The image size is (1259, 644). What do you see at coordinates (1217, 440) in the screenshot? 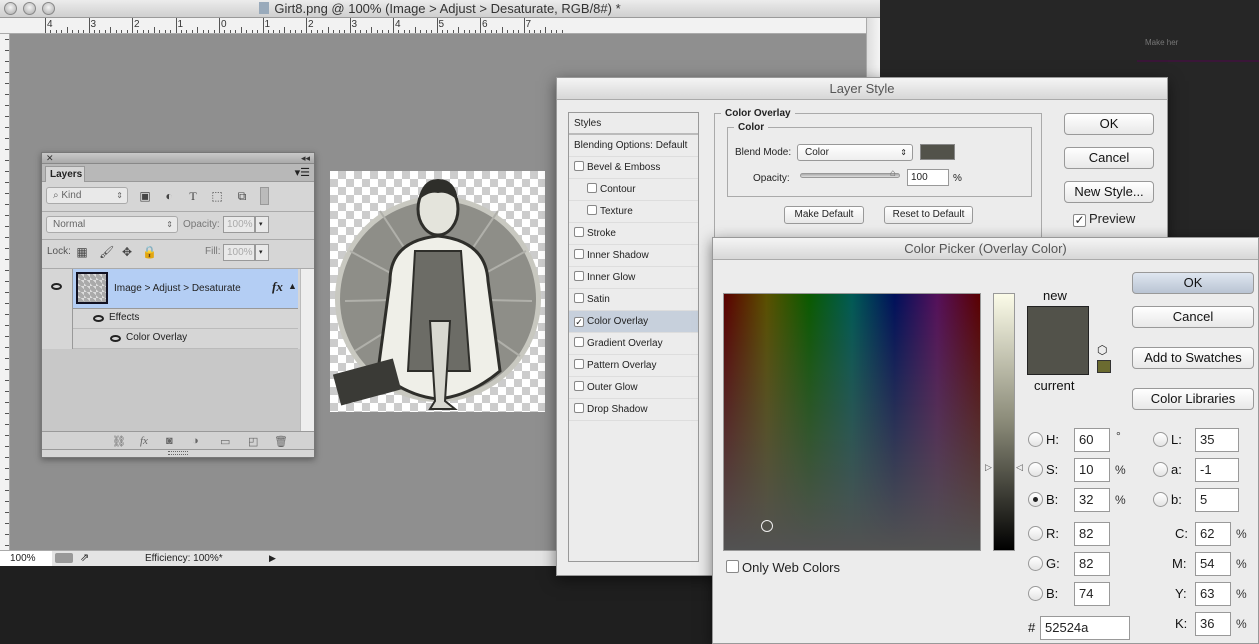
I see `lightness-field: 35` at bounding box center [1217, 440].